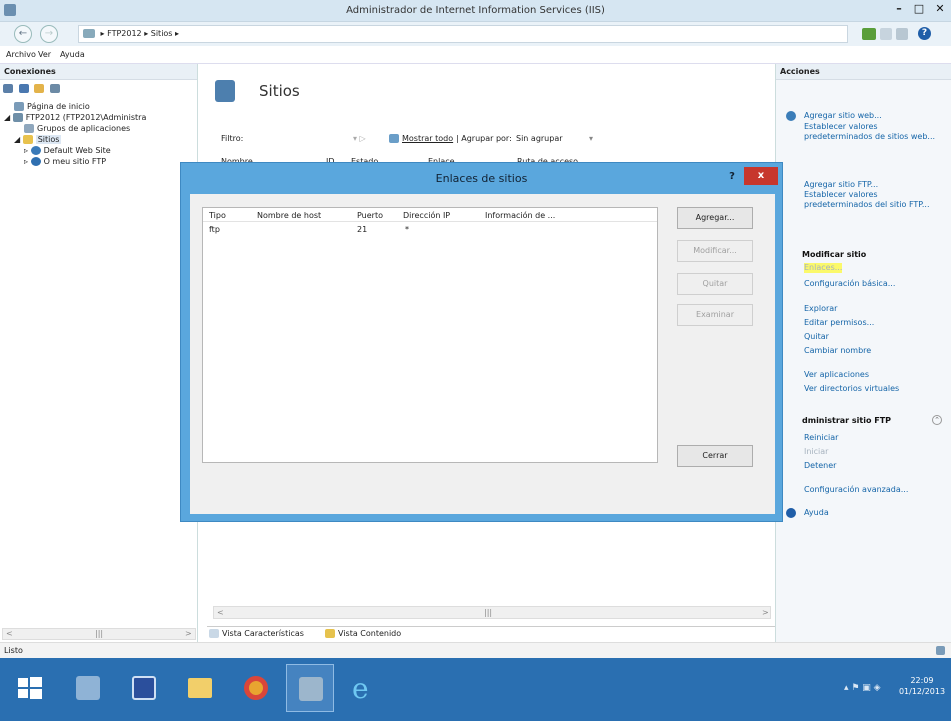 This screenshot has width=951, height=721. What do you see at coordinates (256, 633) in the screenshot?
I see `tab-features-view: Vista Características` at bounding box center [256, 633].